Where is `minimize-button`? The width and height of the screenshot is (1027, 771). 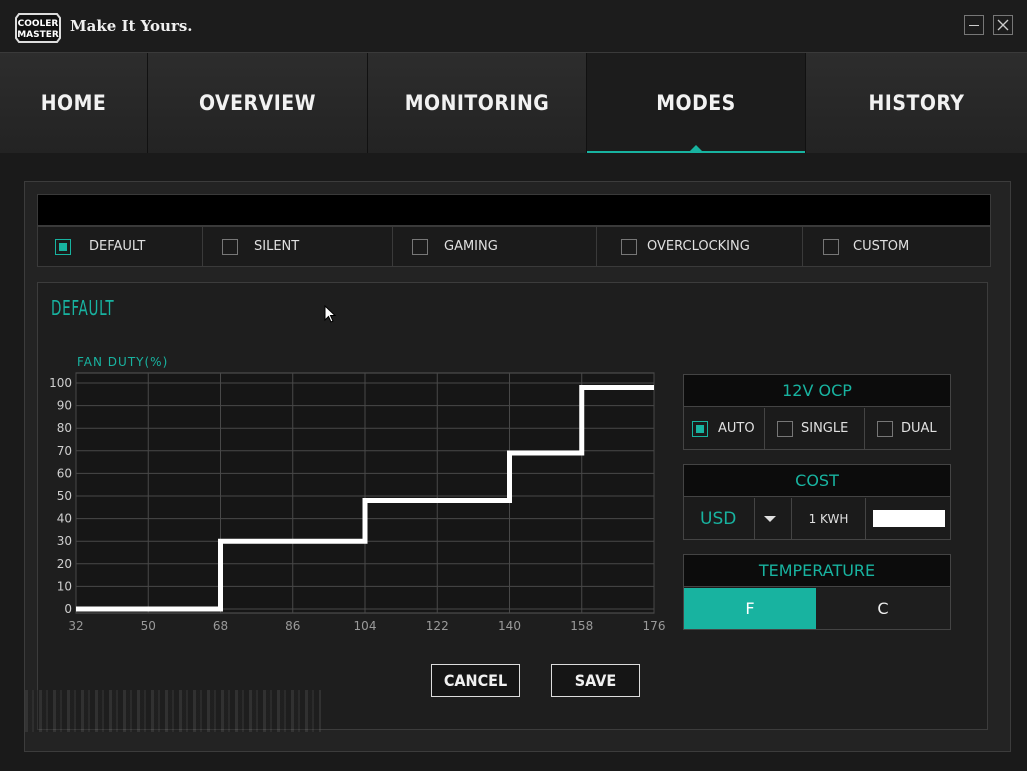
minimize-button is located at coordinates (974, 25).